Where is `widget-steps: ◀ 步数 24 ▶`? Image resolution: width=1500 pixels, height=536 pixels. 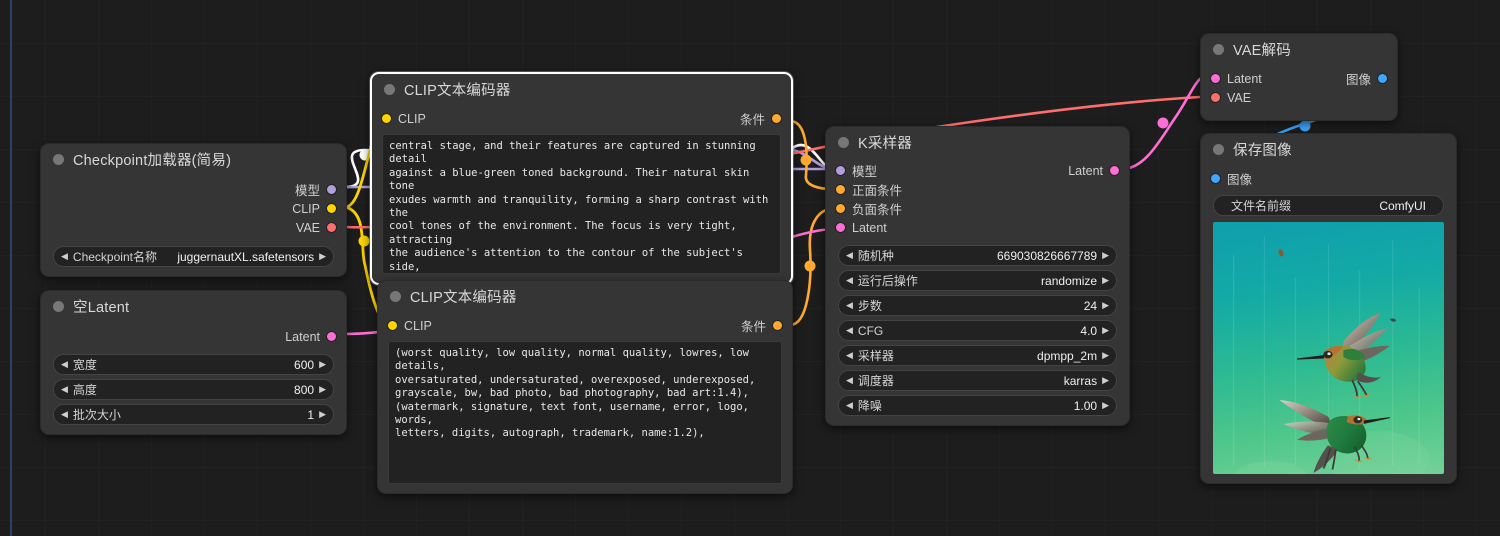
widget-steps: ◀ 步数 24 ▶ is located at coordinates (977, 305).